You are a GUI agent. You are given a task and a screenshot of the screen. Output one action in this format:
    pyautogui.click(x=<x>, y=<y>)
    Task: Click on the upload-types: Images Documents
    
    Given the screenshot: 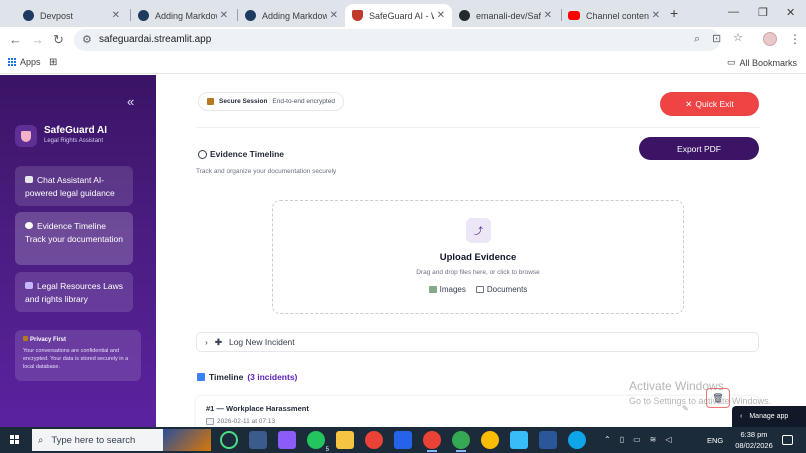 What is the action you would take?
    pyautogui.click(x=478, y=289)
    